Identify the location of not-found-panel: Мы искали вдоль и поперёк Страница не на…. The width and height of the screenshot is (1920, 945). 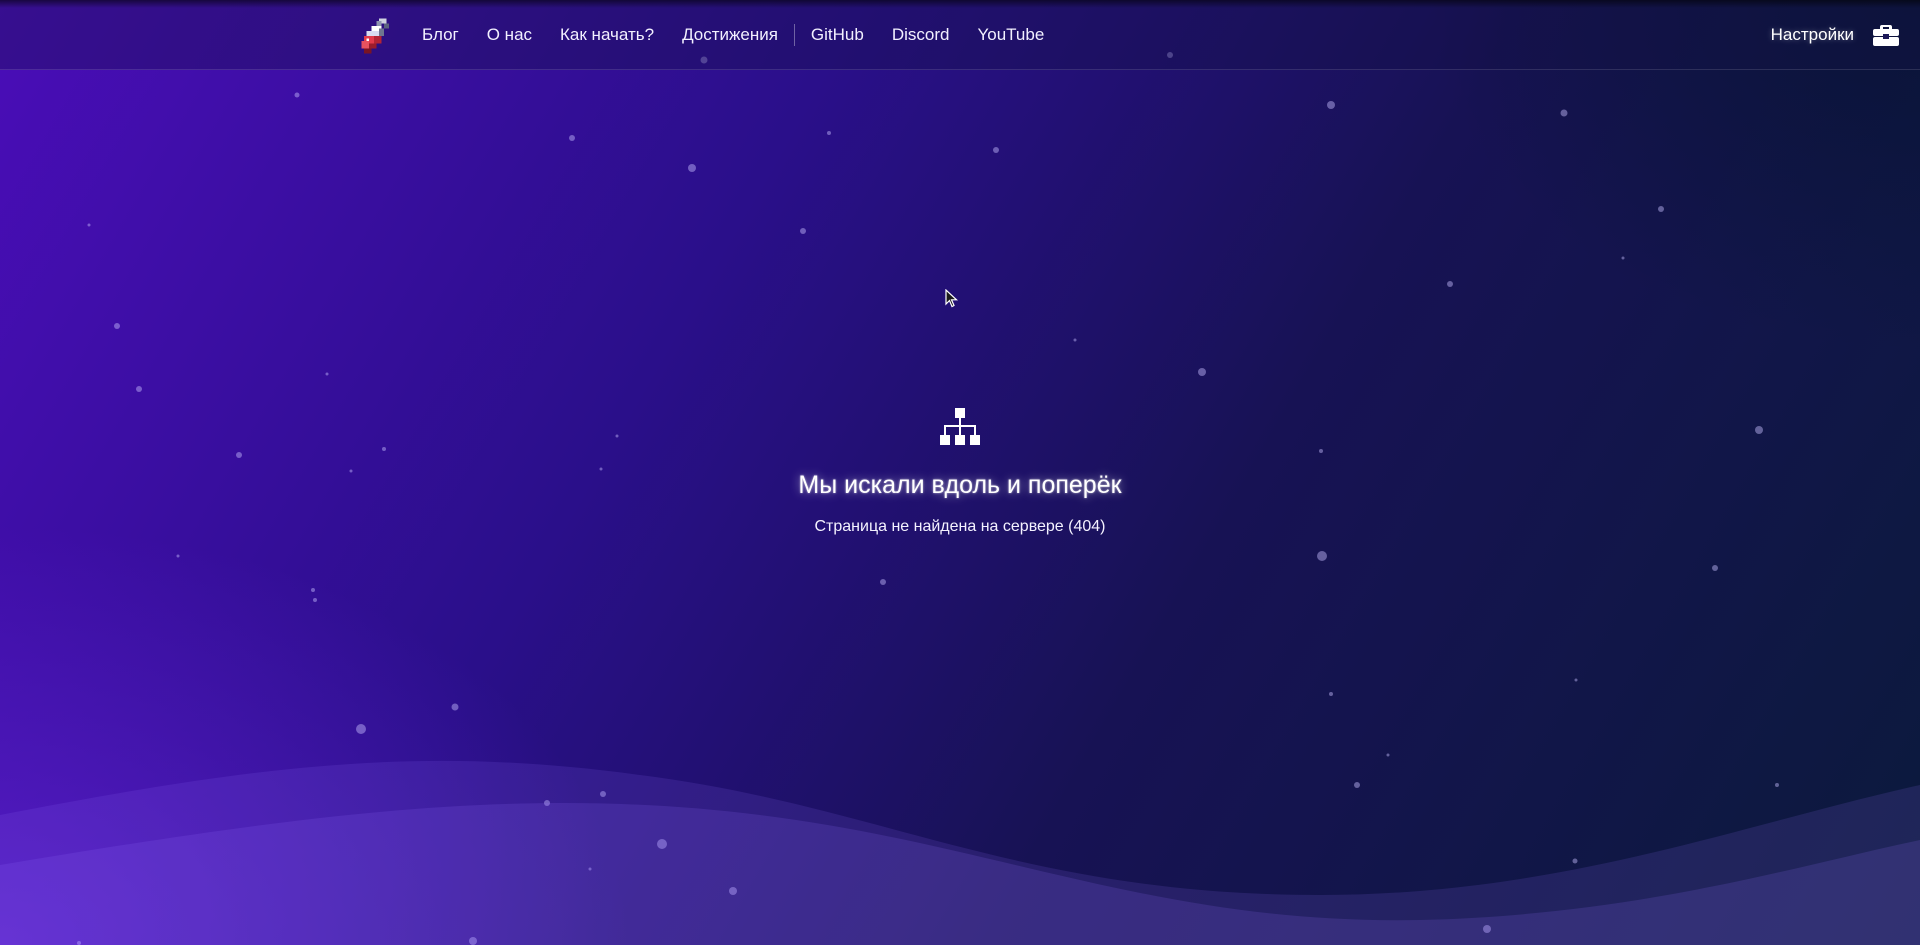
(960, 471).